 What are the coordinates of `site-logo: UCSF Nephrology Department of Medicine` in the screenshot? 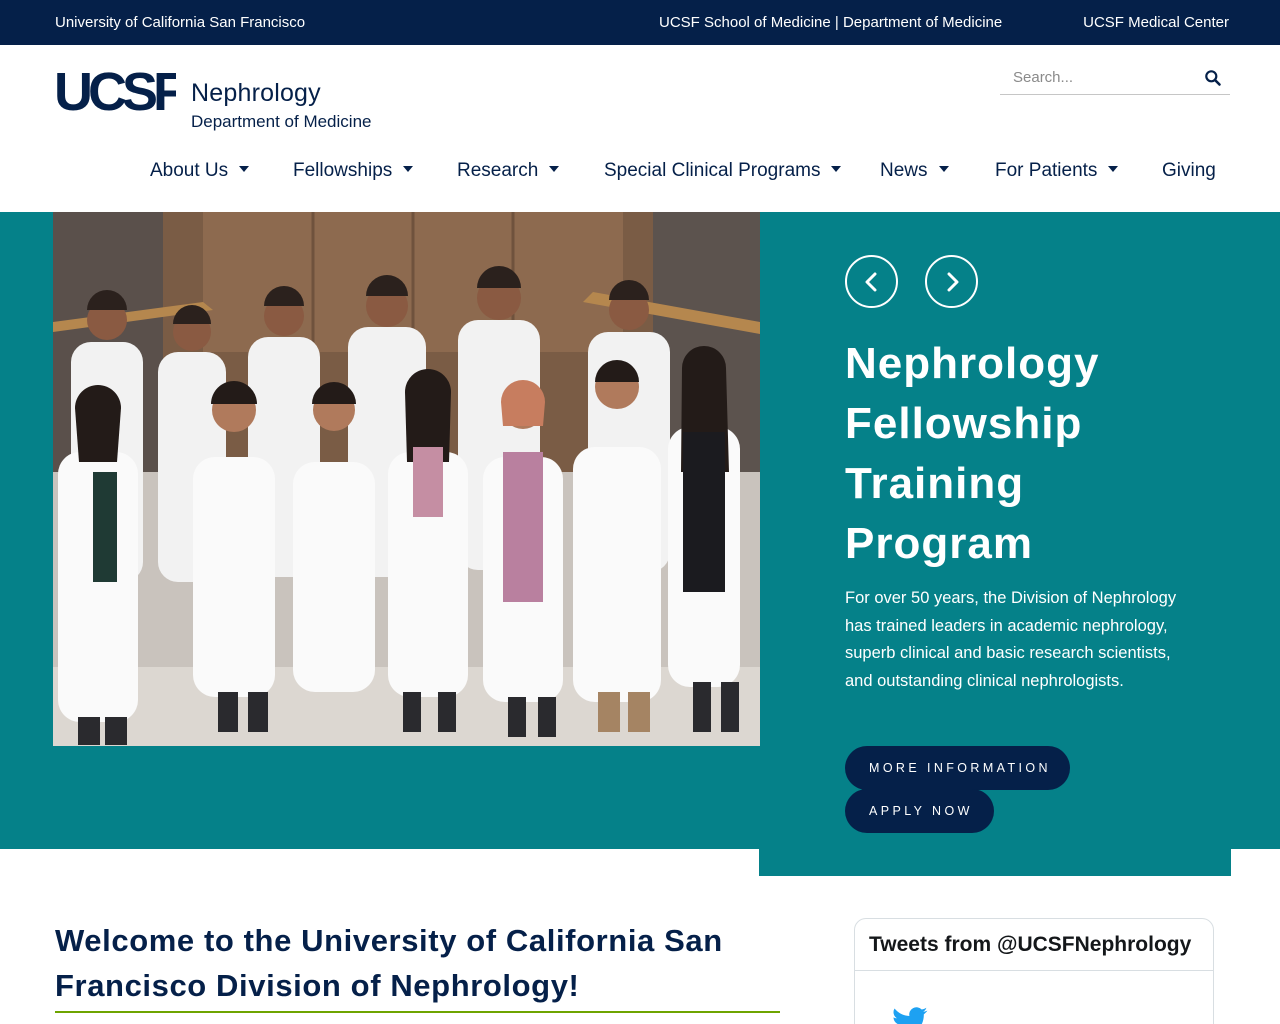 It's located at (219, 99).